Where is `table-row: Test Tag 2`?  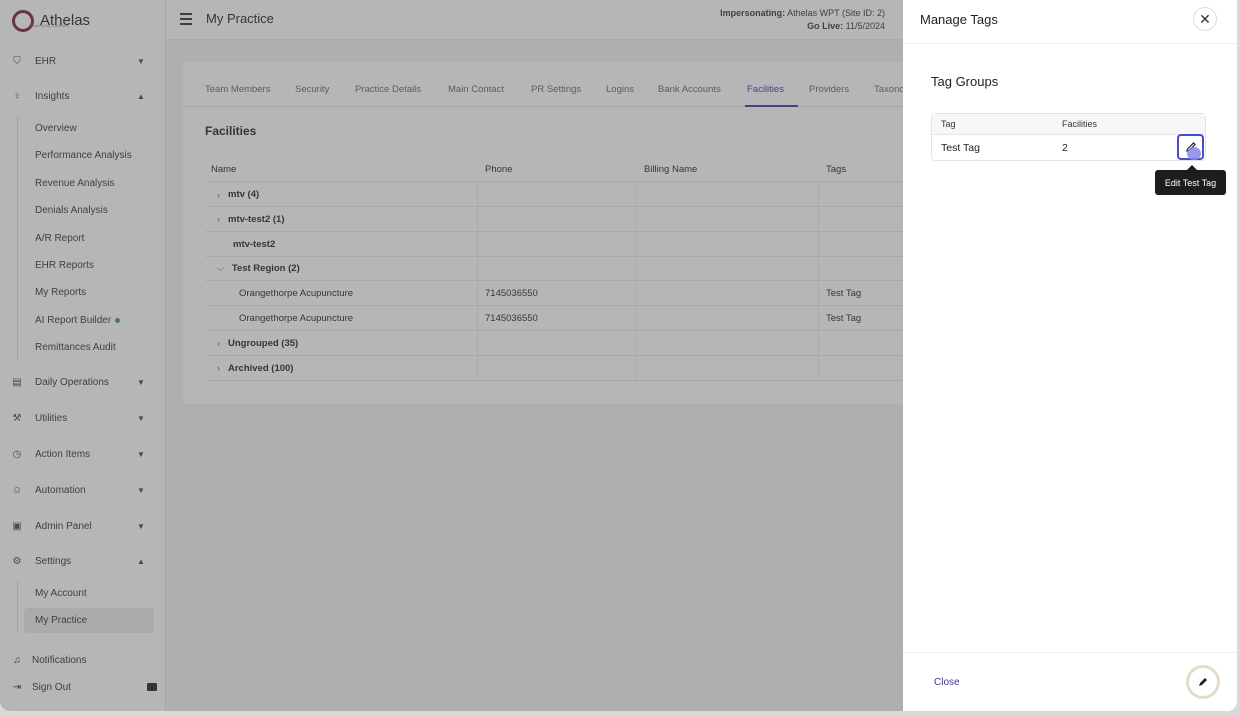 table-row: Test Tag 2 is located at coordinates (1068, 148).